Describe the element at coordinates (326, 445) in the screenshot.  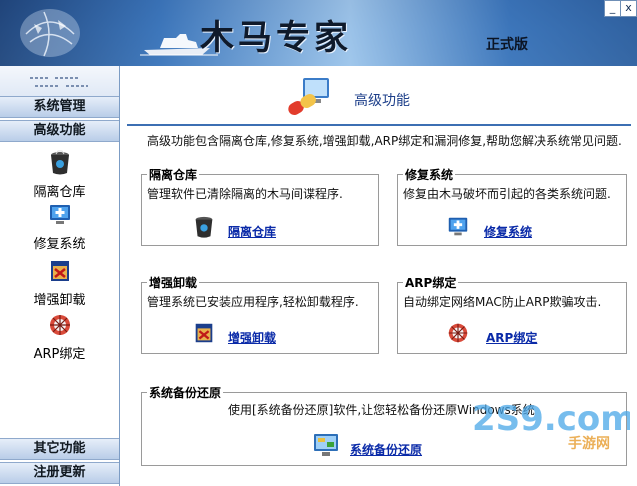
I see `backup-monitor-icon` at that location.